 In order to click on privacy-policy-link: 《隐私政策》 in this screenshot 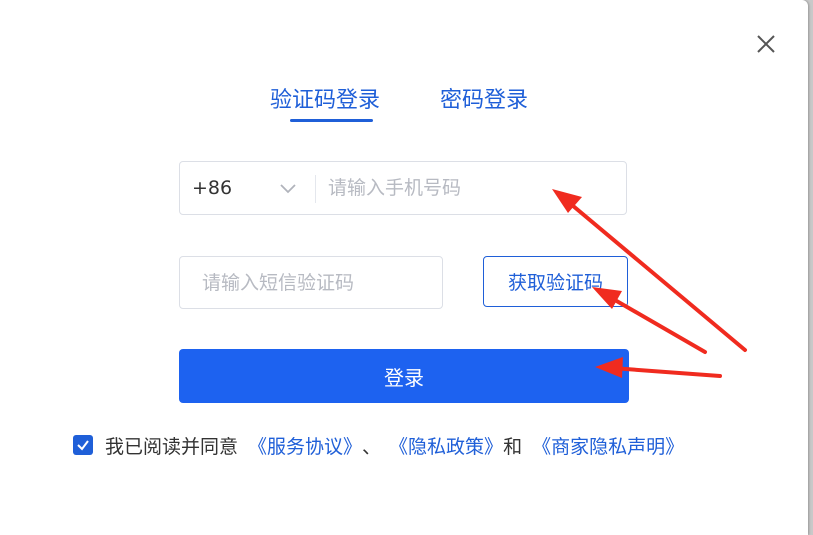, I will do `click(446, 445)`.